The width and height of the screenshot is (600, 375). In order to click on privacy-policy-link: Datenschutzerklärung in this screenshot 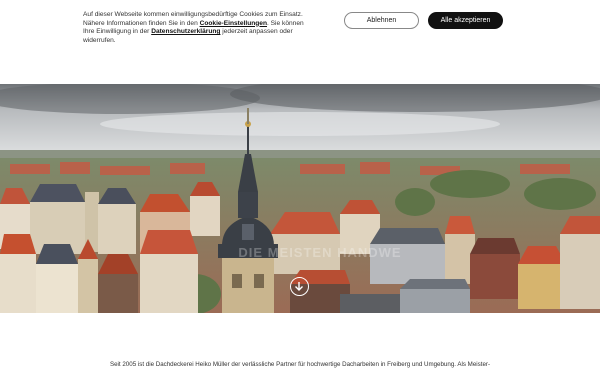, I will do `click(185, 31)`.